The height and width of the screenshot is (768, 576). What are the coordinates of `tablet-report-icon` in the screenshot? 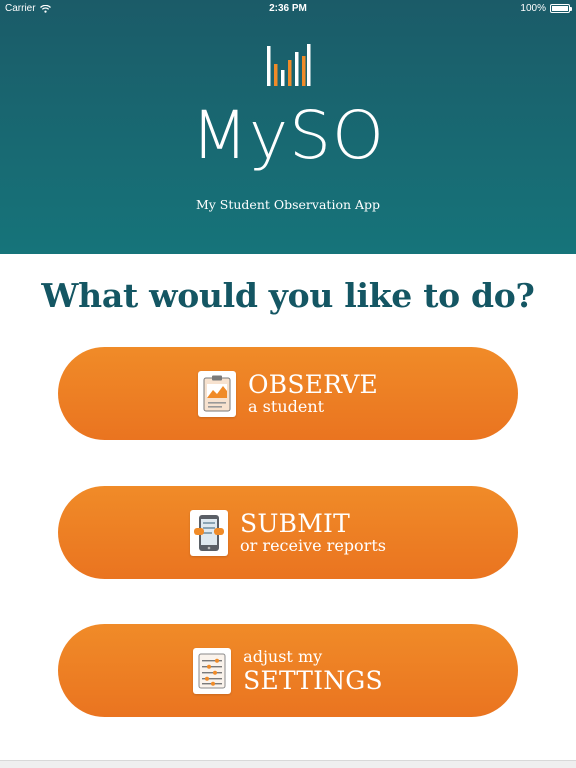 It's located at (209, 532).